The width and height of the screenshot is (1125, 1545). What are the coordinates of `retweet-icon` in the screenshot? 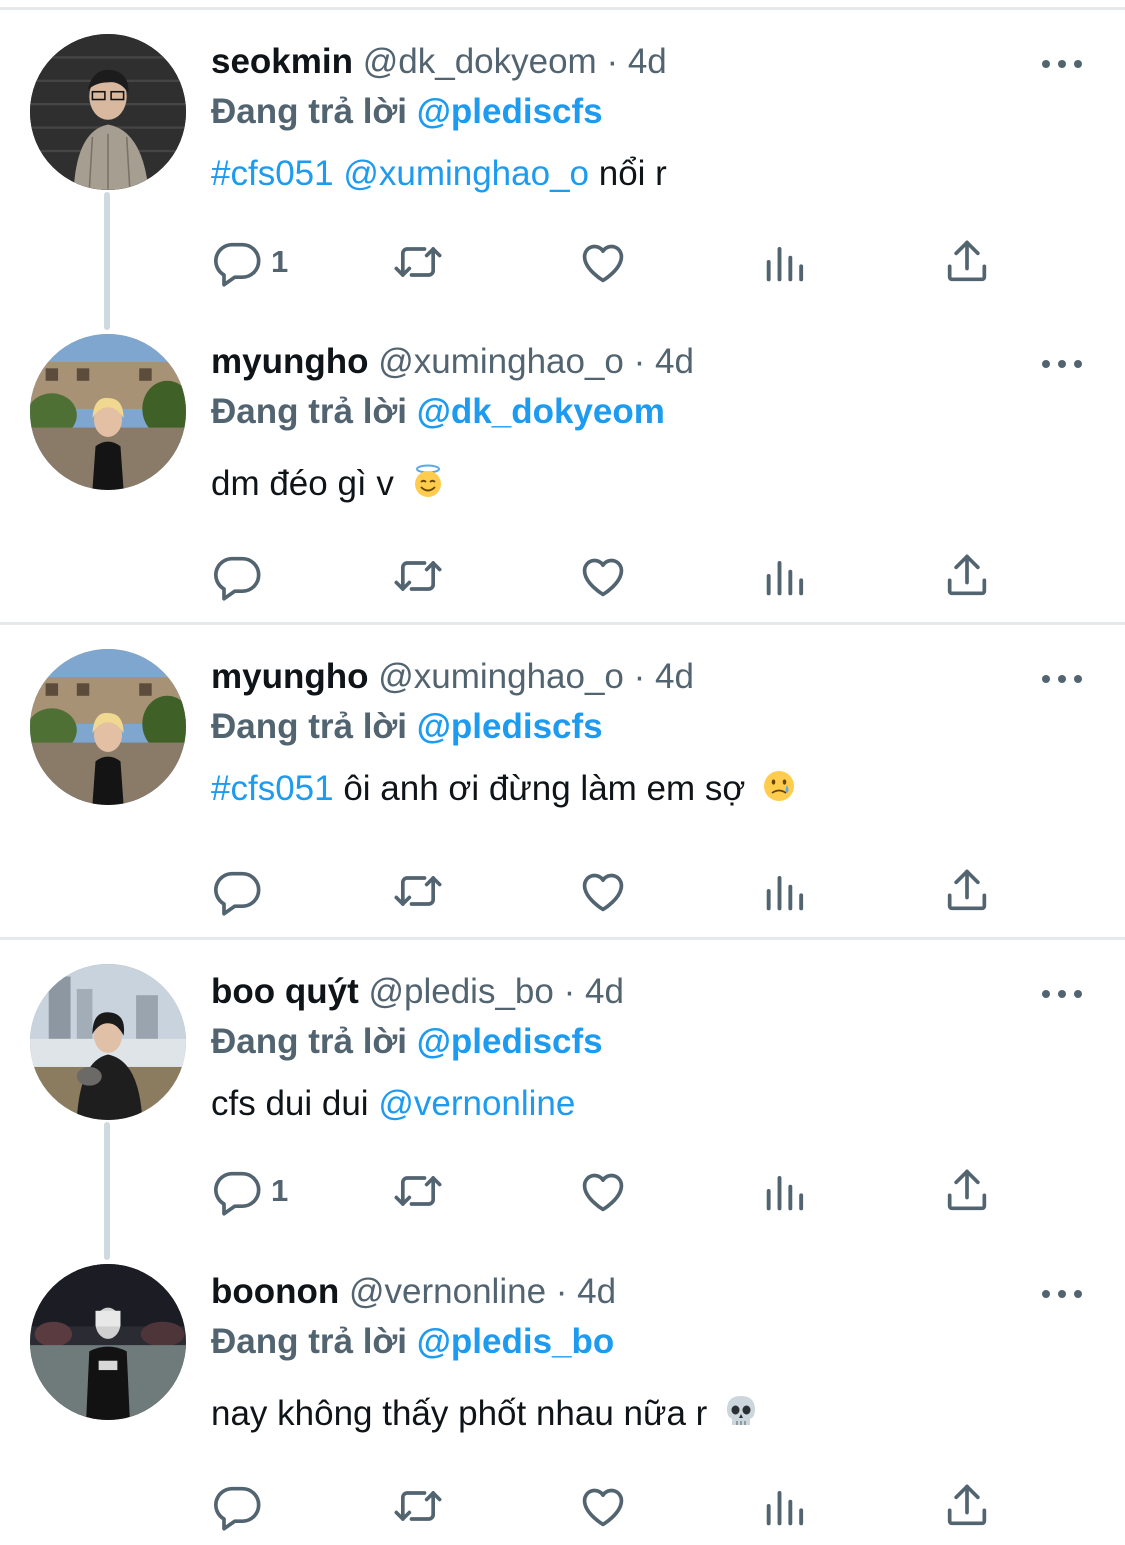 It's located at (418, 576).